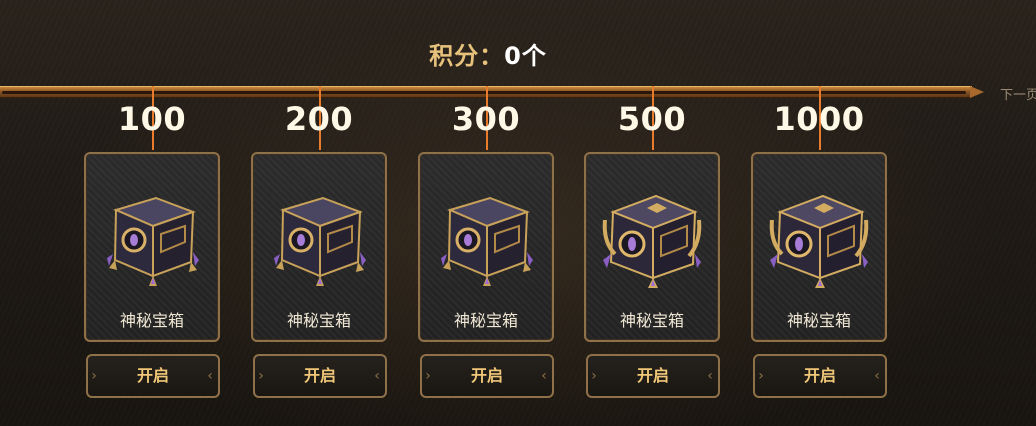  Describe the element at coordinates (652, 119) in the screenshot. I see `tier-points: 500` at that location.